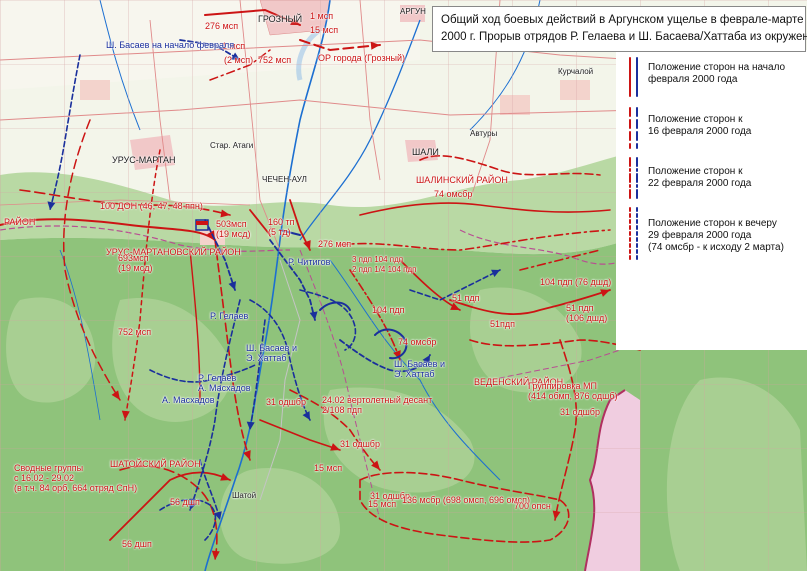 Image resolution: width=807 pixels, height=571 pixels. I want to click on unit-74omsbr: 74 омсбр, so click(453, 194).